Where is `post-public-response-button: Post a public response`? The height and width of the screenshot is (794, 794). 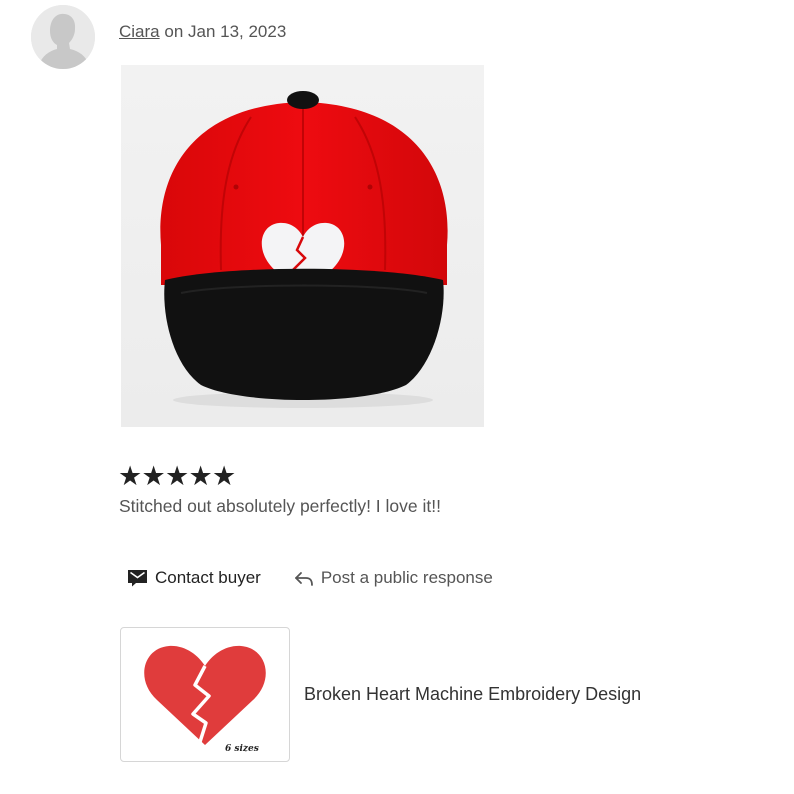
post-public-response-button: Post a public response is located at coordinates (393, 578).